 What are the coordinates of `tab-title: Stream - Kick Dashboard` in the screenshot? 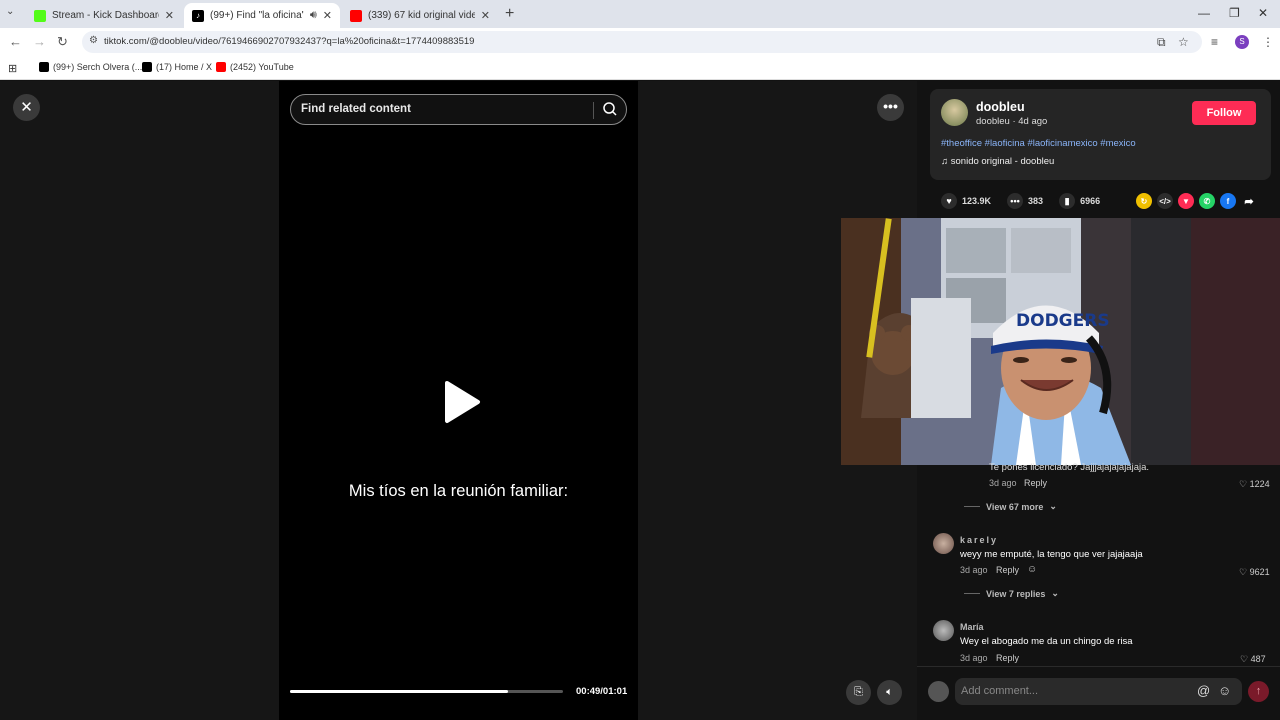 It's located at (105, 15).